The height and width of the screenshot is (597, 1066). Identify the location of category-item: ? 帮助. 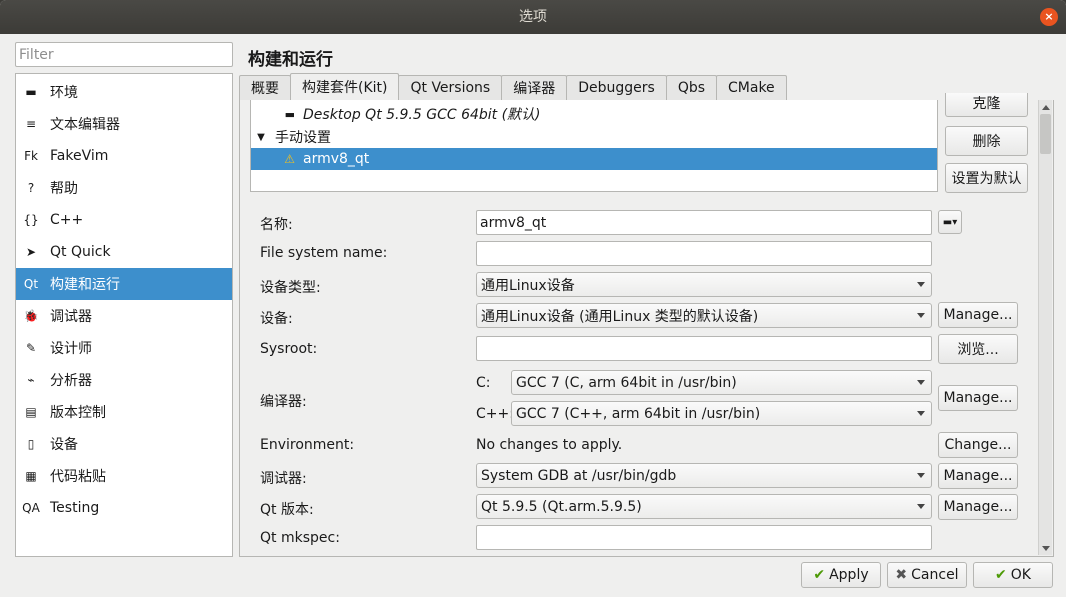
(124, 188).